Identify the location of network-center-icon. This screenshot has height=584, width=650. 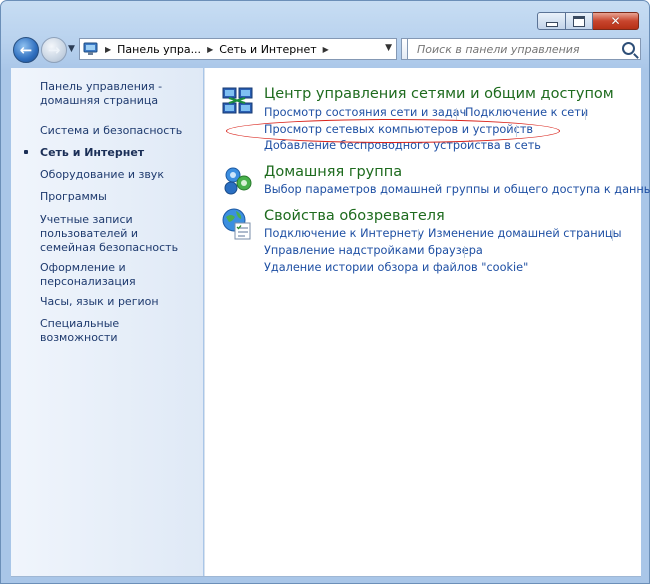
(238, 102).